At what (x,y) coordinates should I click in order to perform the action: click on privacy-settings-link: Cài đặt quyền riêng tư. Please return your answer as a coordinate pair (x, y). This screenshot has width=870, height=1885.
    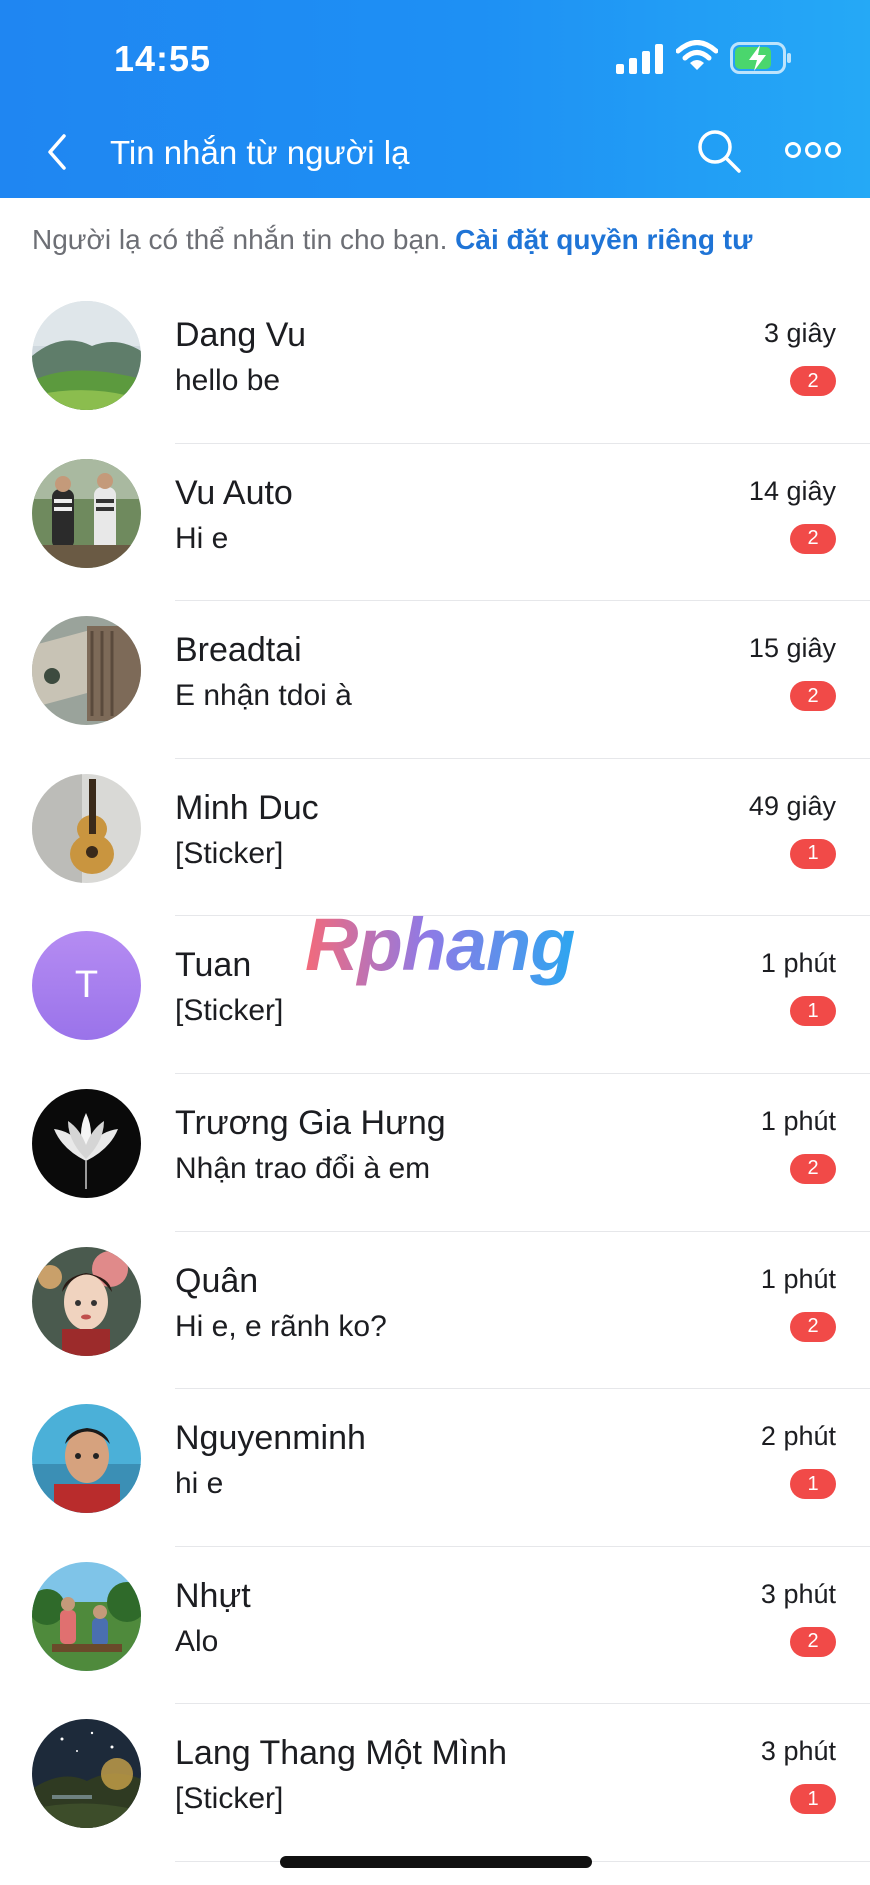
    Looking at the image, I should click on (603, 239).